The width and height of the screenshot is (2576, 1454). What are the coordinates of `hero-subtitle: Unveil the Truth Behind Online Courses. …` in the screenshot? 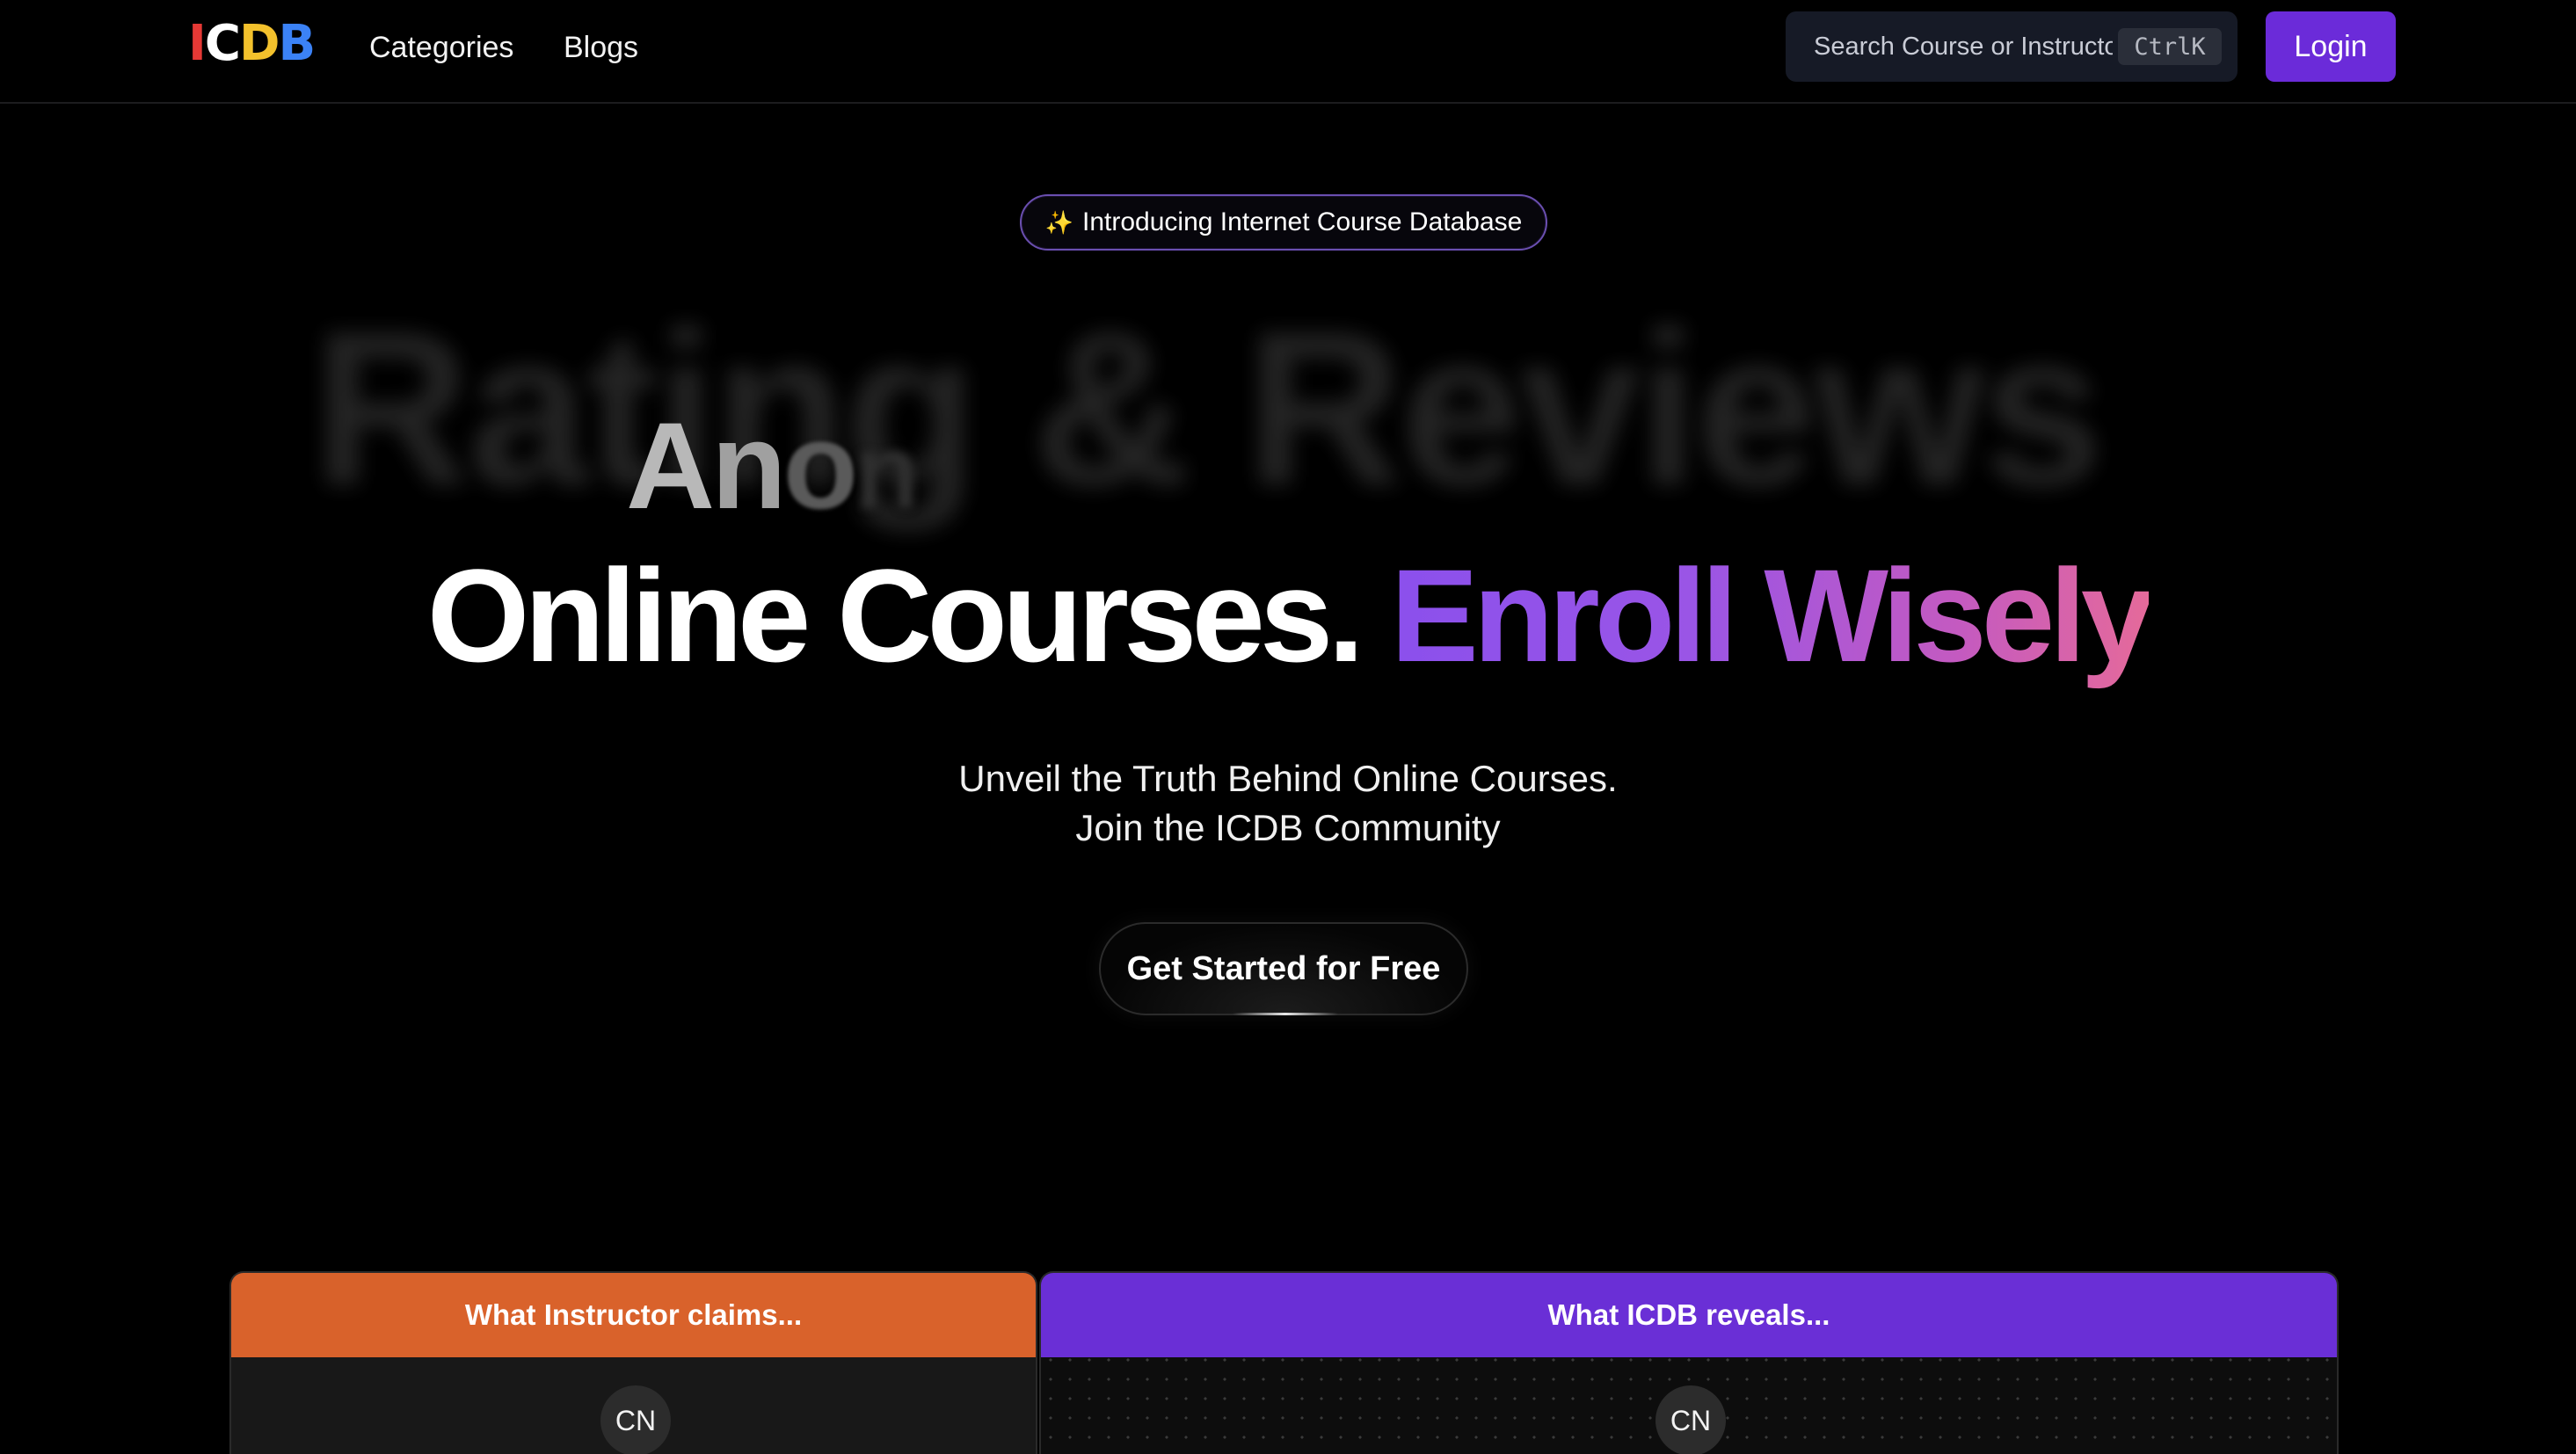 It's located at (1288, 803).